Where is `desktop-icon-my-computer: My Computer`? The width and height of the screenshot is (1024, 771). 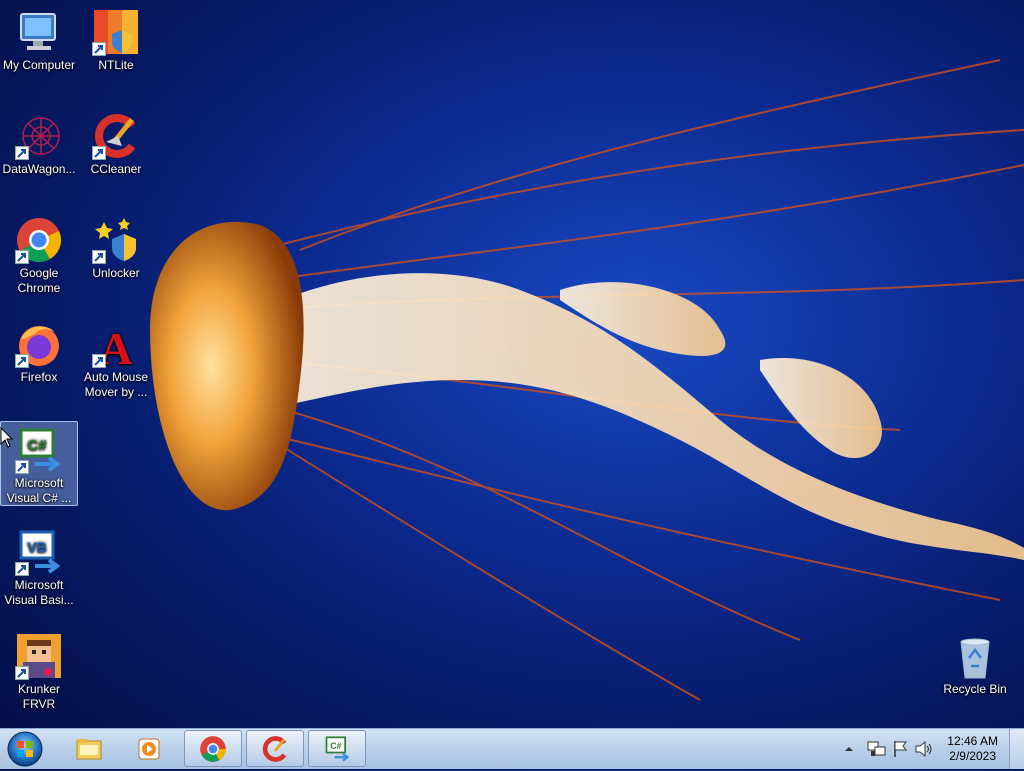
desktop-icon-my-computer: My Computer is located at coordinates (39, 38).